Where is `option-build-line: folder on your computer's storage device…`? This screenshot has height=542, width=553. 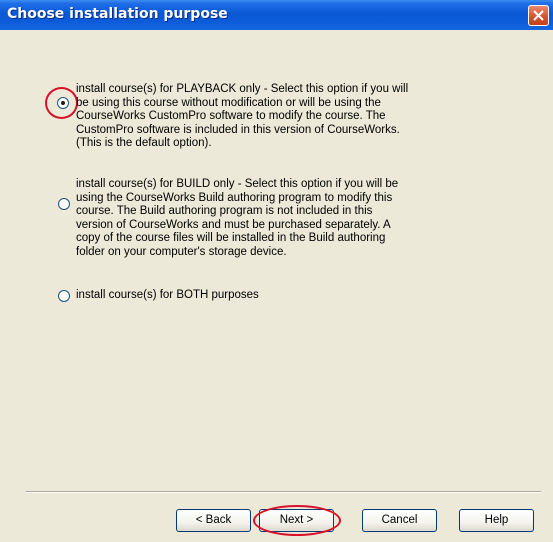
option-build-line: folder on your computer's storage device… is located at coordinates (181, 251).